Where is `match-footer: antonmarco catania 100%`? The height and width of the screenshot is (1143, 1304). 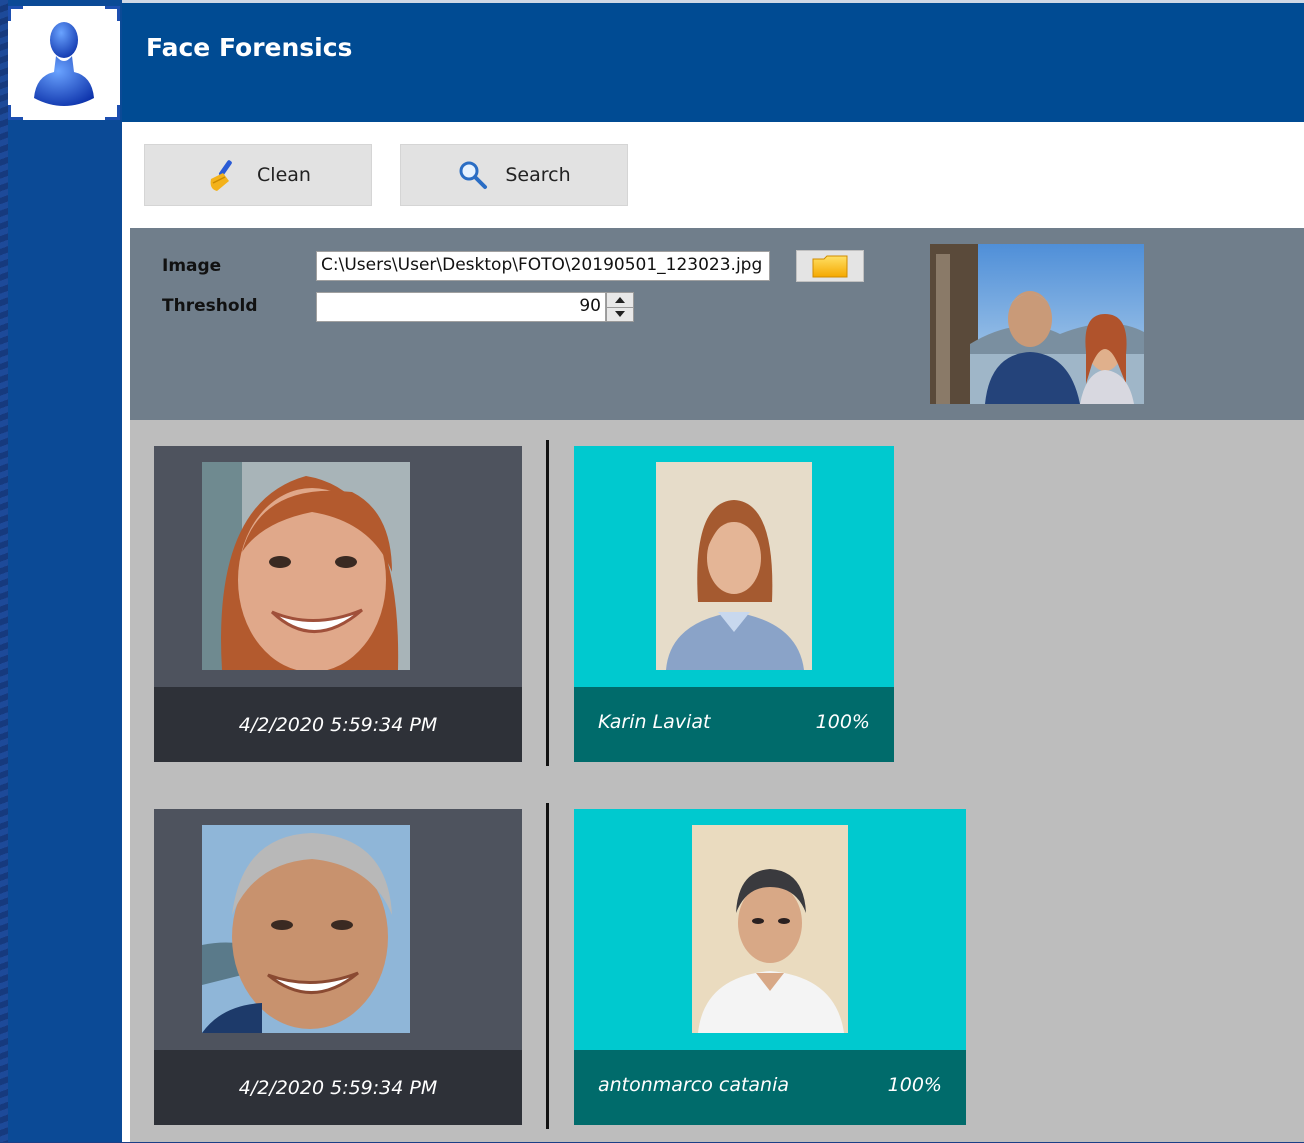 match-footer: antonmarco catania 100% is located at coordinates (770, 1087).